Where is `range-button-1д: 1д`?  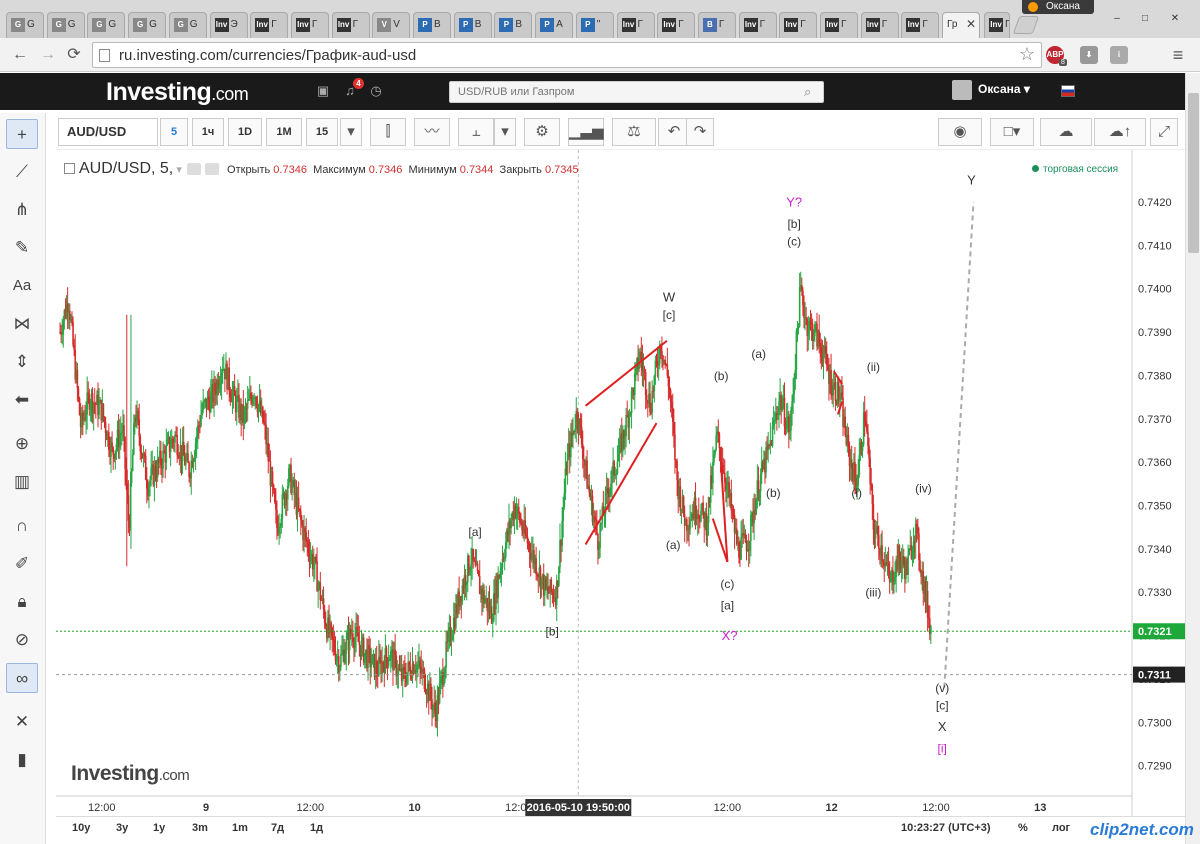 range-button-1д: 1д is located at coordinates (316, 828).